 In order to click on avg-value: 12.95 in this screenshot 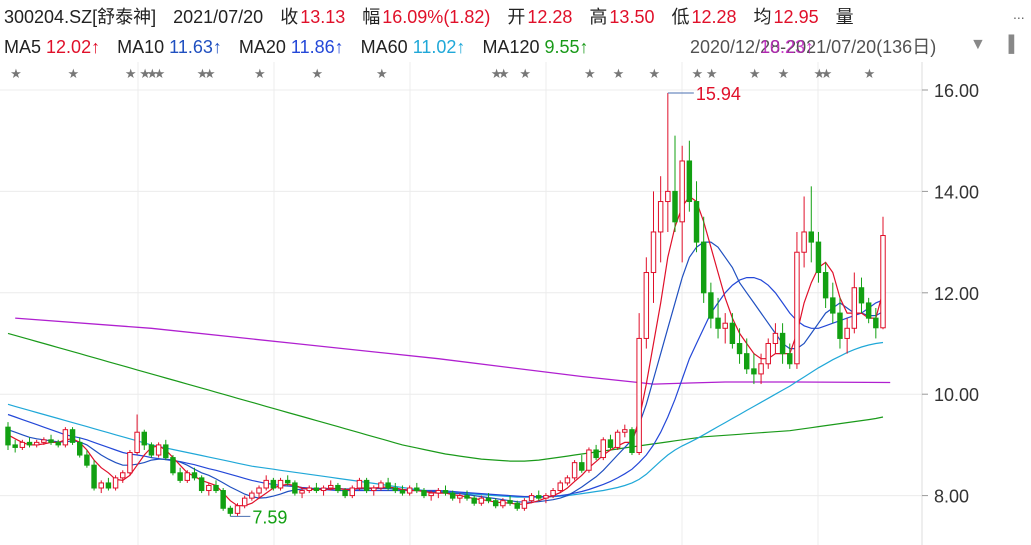, I will do `click(796, 17)`.